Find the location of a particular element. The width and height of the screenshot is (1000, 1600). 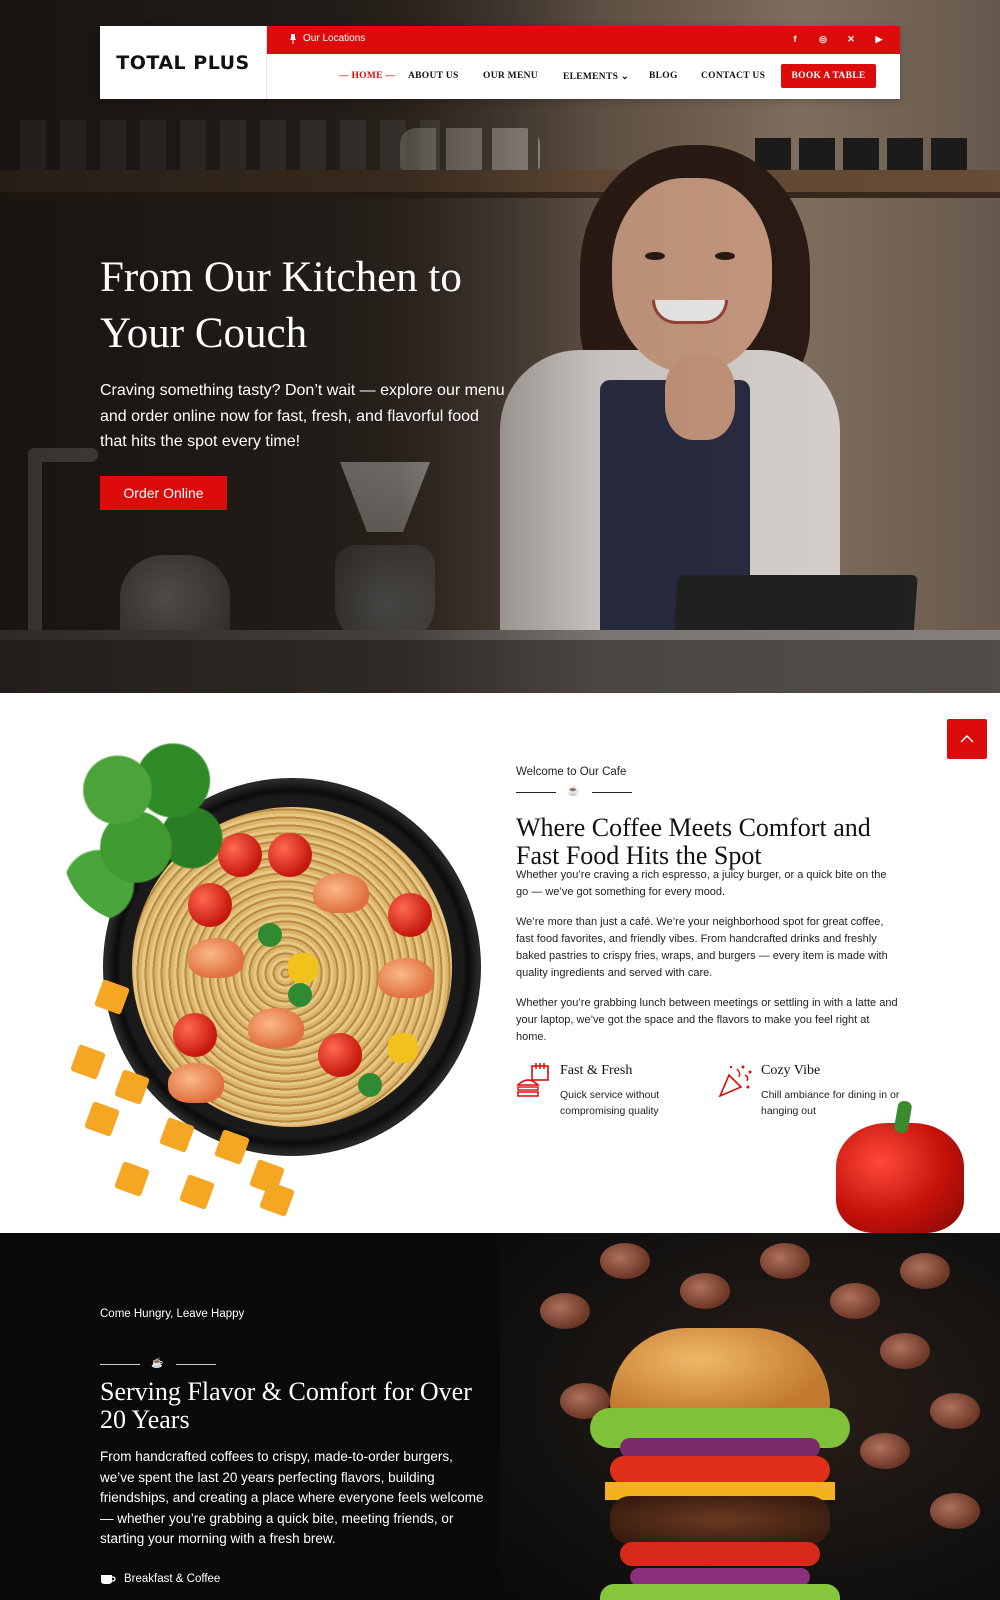

coffee-icon is located at coordinates (108, 1579).